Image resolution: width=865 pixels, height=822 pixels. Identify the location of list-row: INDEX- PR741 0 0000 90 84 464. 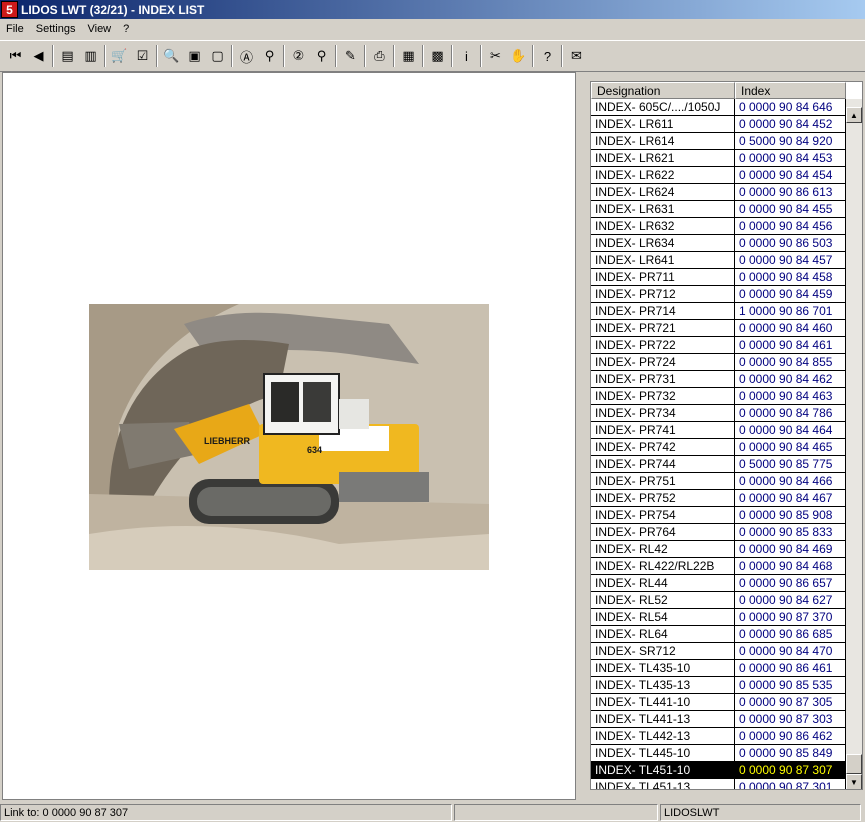
(718, 430).